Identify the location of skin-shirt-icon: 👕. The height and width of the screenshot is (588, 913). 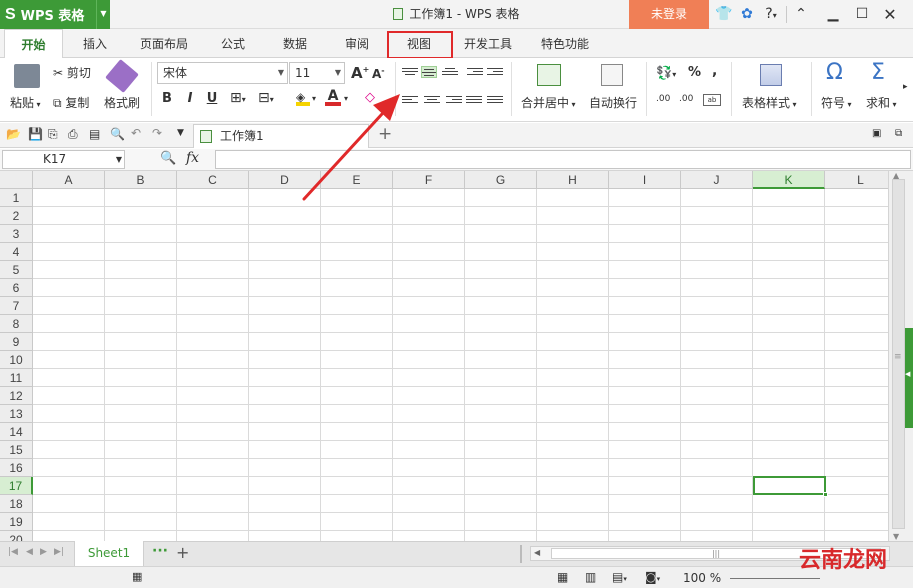
(724, 14).